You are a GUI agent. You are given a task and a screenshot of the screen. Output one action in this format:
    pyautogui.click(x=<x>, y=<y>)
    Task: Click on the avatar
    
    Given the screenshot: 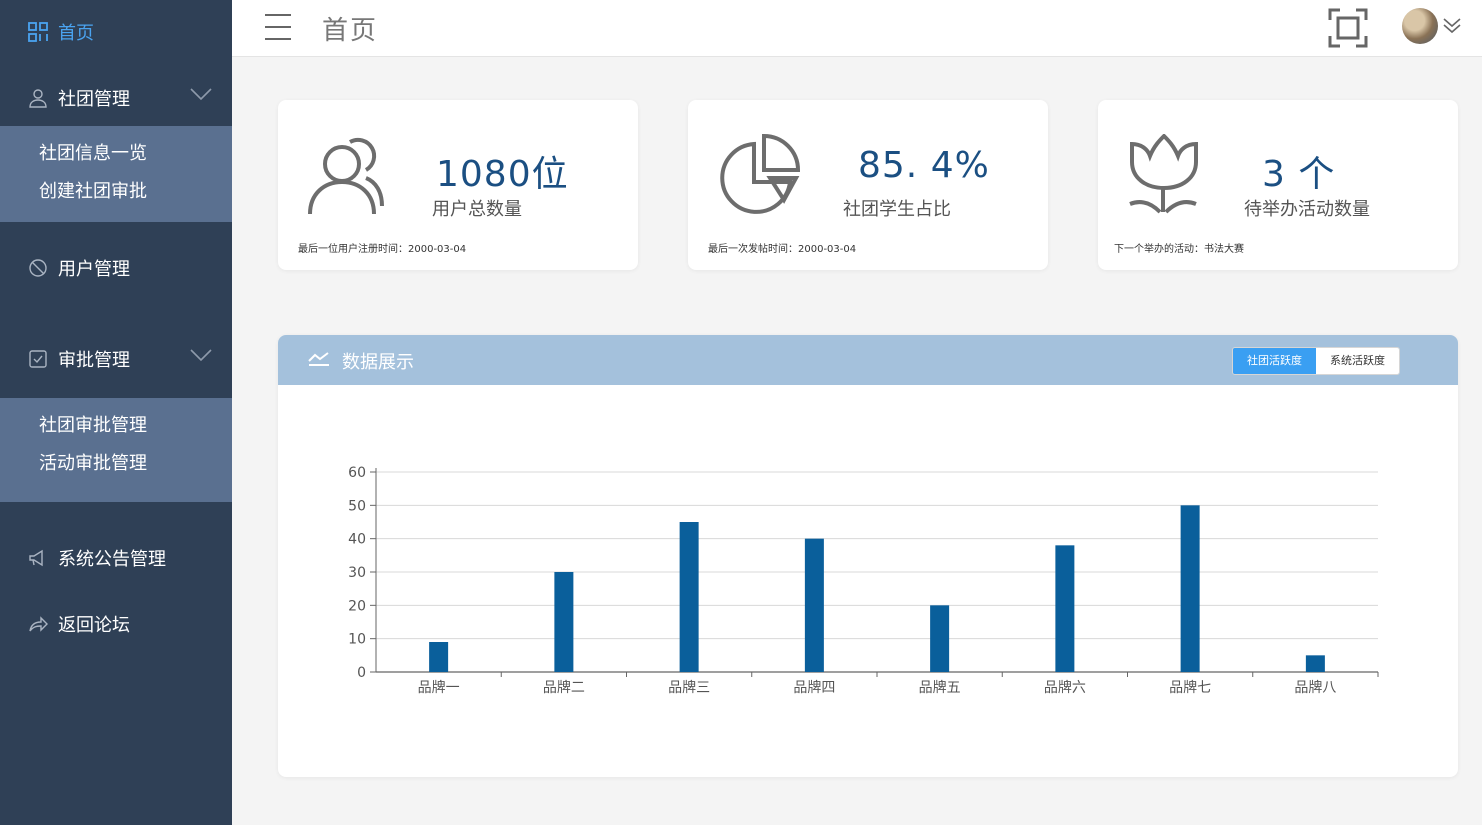 What is the action you would take?
    pyautogui.click(x=1420, y=26)
    